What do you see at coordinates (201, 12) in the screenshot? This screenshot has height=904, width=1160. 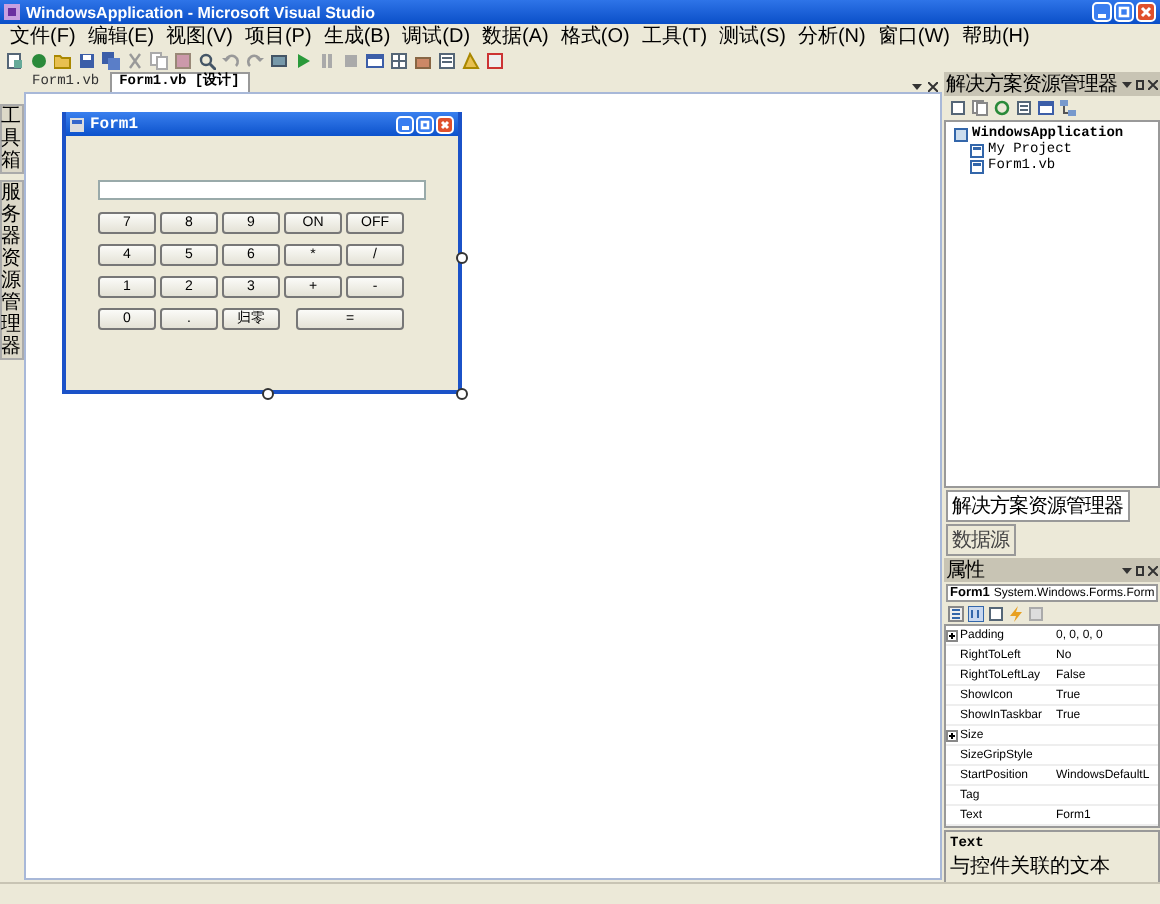 I see `window-title: WindowsApplication - Microsoft Visual Studio` at bounding box center [201, 12].